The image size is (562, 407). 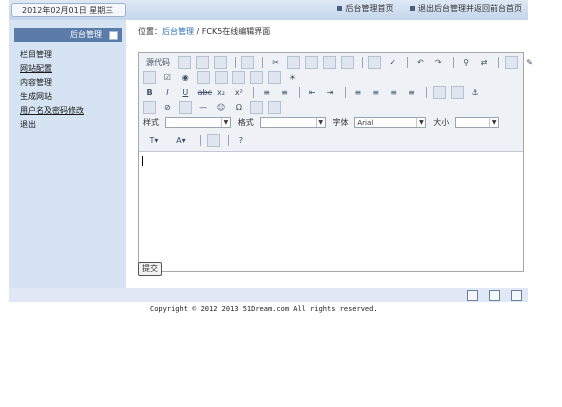 What do you see at coordinates (529, 62) in the screenshot?
I see `remove-format-icon: ✎` at bounding box center [529, 62].